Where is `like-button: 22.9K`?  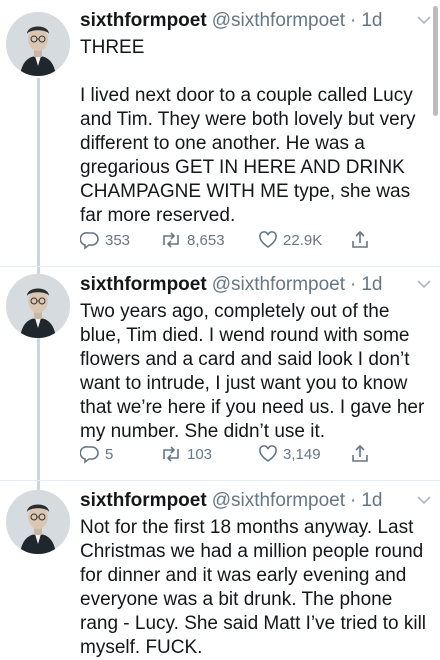 like-button: 22.9K is located at coordinates (304, 240).